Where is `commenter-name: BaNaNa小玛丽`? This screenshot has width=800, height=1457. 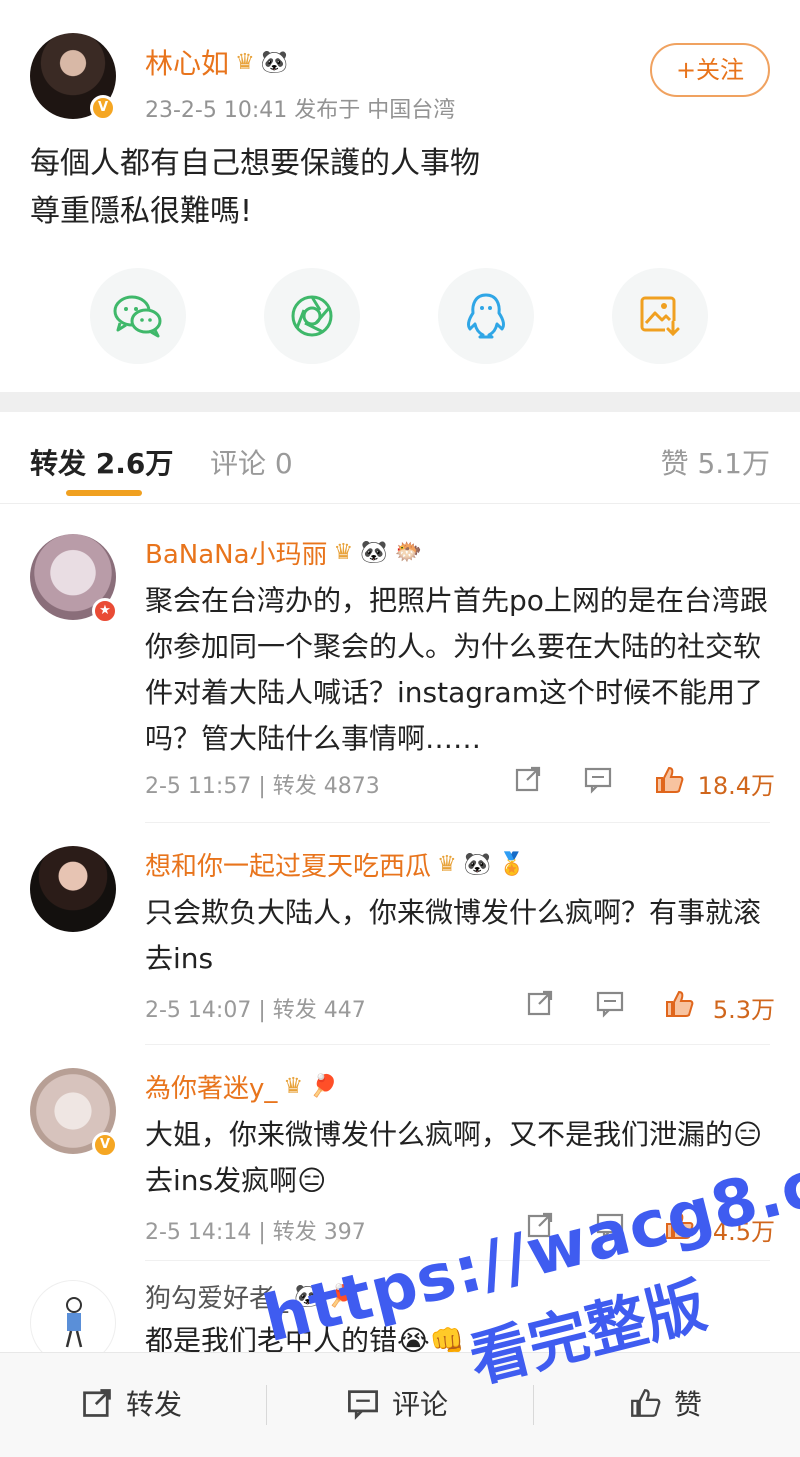
commenter-name: BaNaNa小玛丽 is located at coordinates (236, 552).